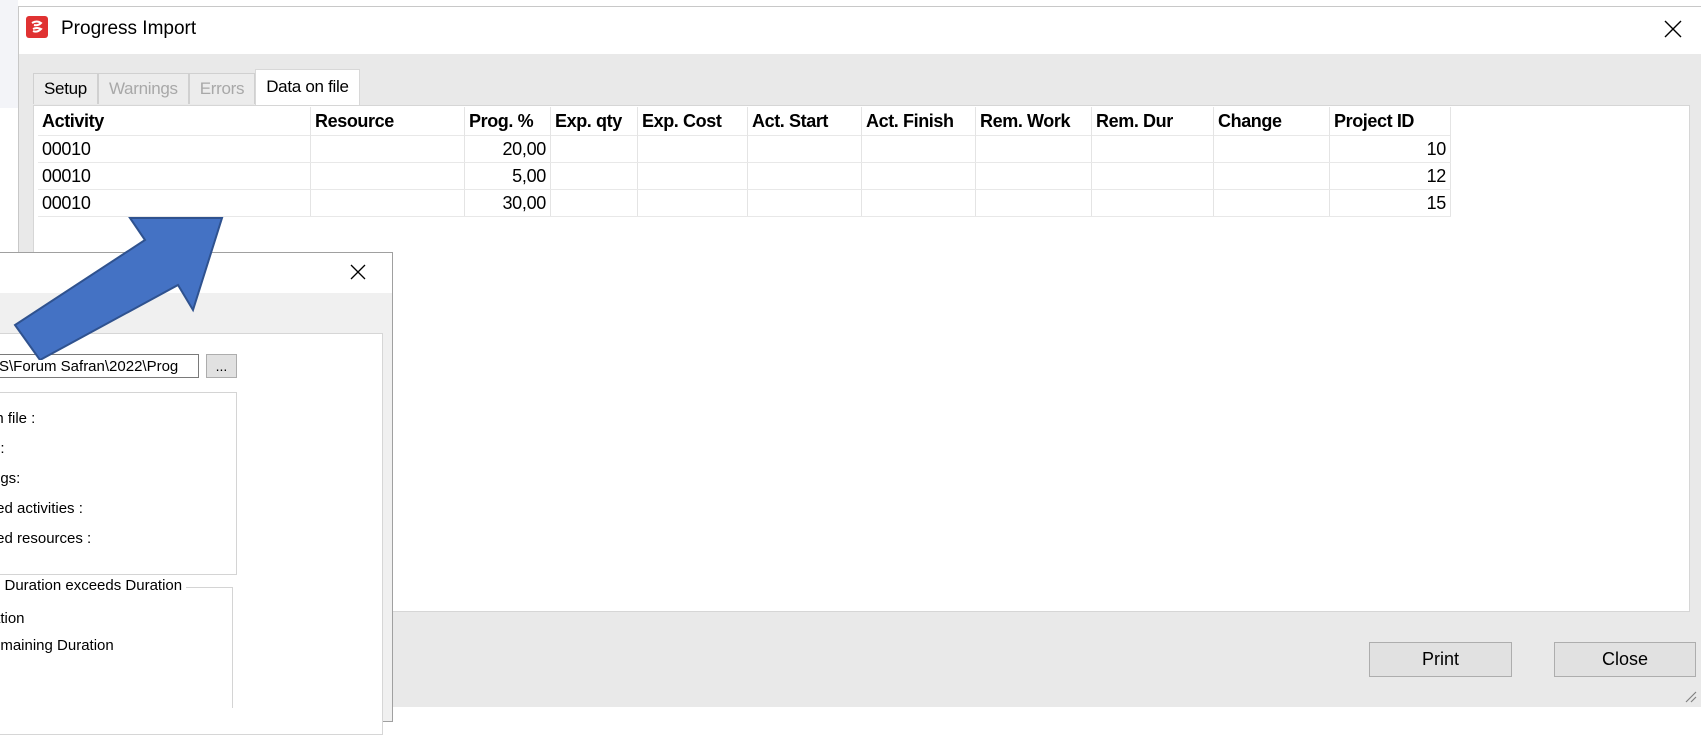 This screenshot has height=735, width=1701. What do you see at coordinates (12, 618) in the screenshot?
I see `duration-option: ation` at bounding box center [12, 618].